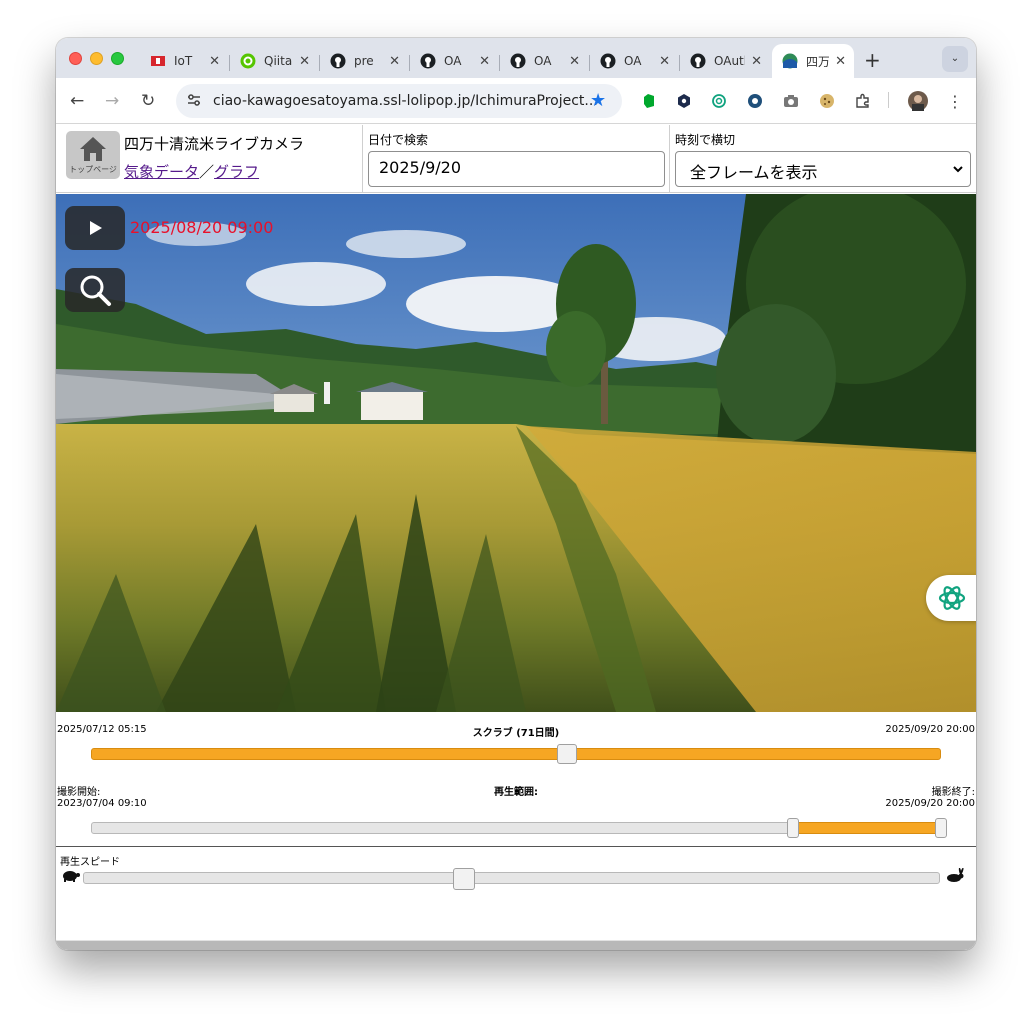 The width and height of the screenshot is (1032, 1025). What do you see at coordinates (888, 100) in the screenshot?
I see `toolbar-divider` at bounding box center [888, 100].